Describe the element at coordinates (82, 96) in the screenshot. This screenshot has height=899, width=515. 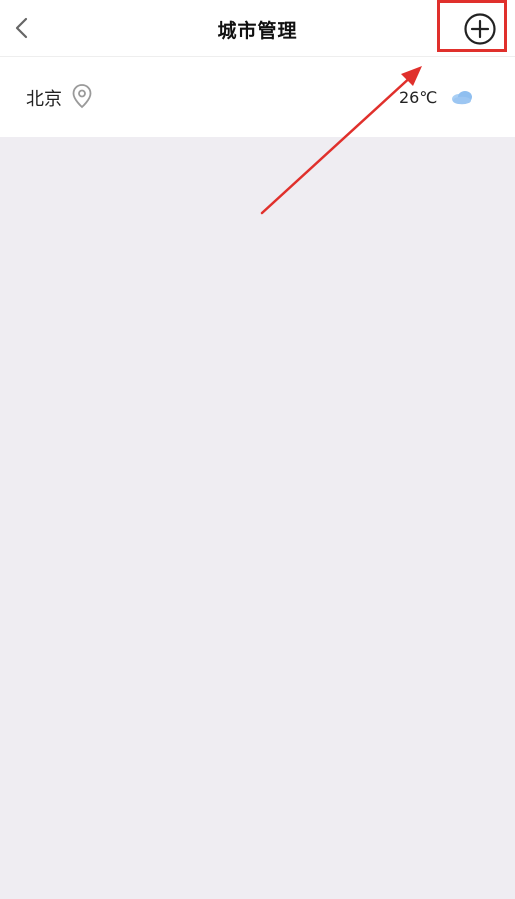
I see `location-pin-icon` at that location.